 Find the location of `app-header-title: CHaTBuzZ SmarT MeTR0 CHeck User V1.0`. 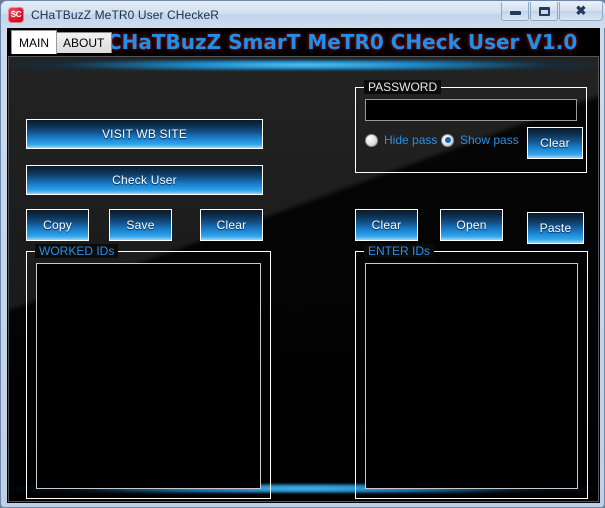

app-header-title: CHaTBuzZ SmarT MeTR0 CHeck User V1.0 is located at coordinates (342, 42).